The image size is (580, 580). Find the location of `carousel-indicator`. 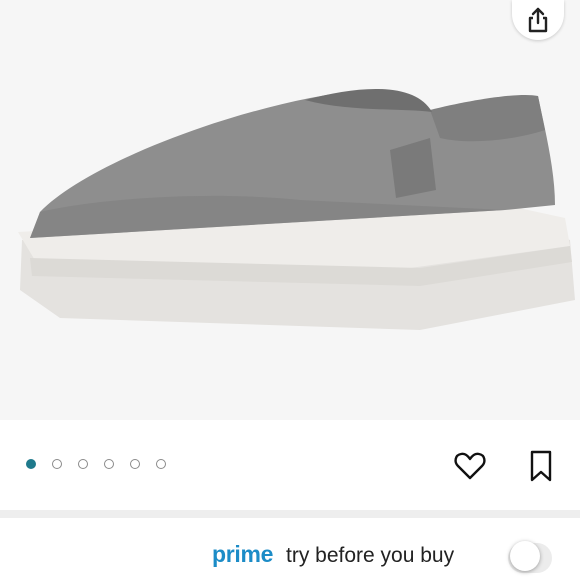

carousel-indicator is located at coordinates (96, 464).